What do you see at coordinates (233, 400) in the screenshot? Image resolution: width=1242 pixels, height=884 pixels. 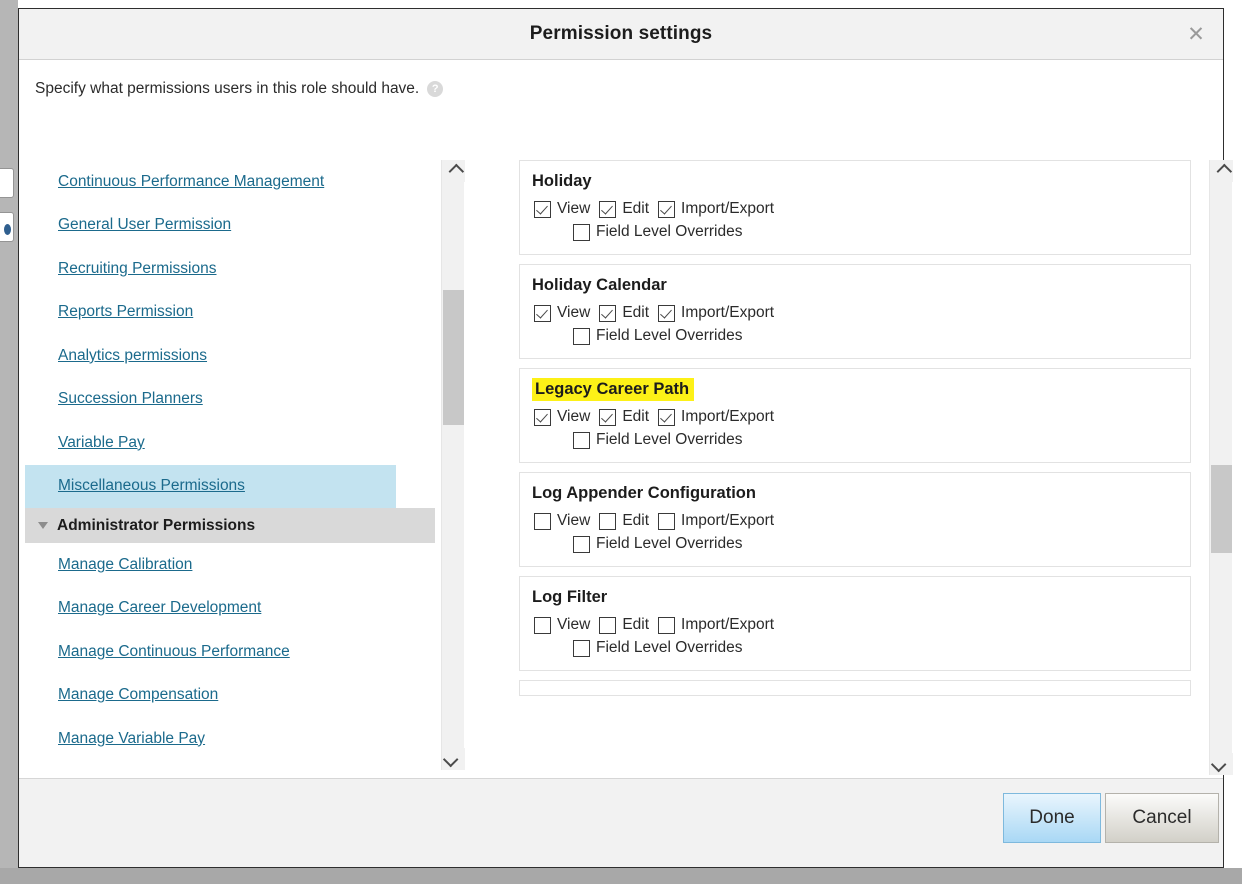 I see `sidebar-item-succession-planners: Succession Planners` at bounding box center [233, 400].